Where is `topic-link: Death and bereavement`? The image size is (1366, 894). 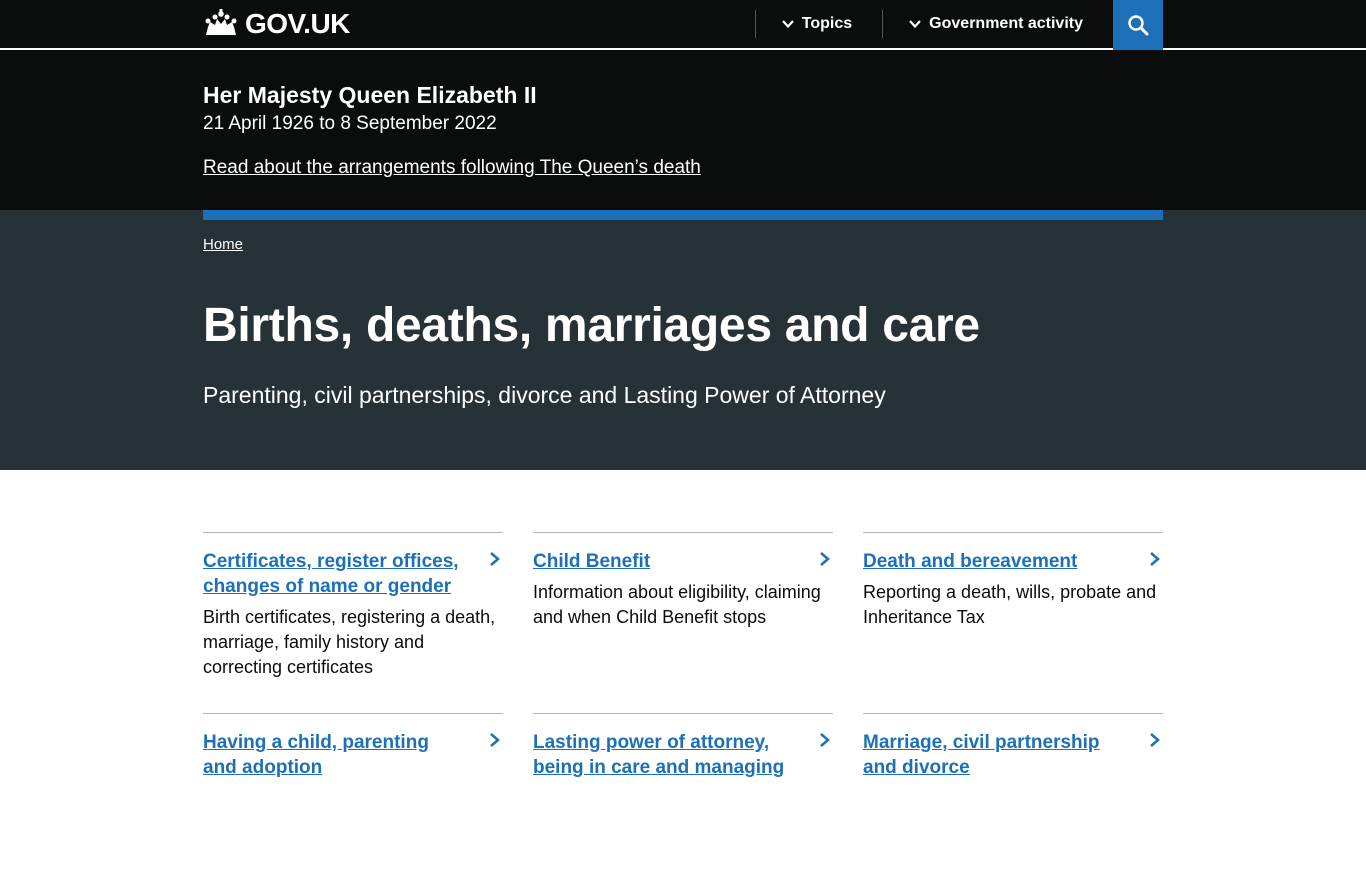
topic-link: Death and bereavement is located at coordinates (1013, 561).